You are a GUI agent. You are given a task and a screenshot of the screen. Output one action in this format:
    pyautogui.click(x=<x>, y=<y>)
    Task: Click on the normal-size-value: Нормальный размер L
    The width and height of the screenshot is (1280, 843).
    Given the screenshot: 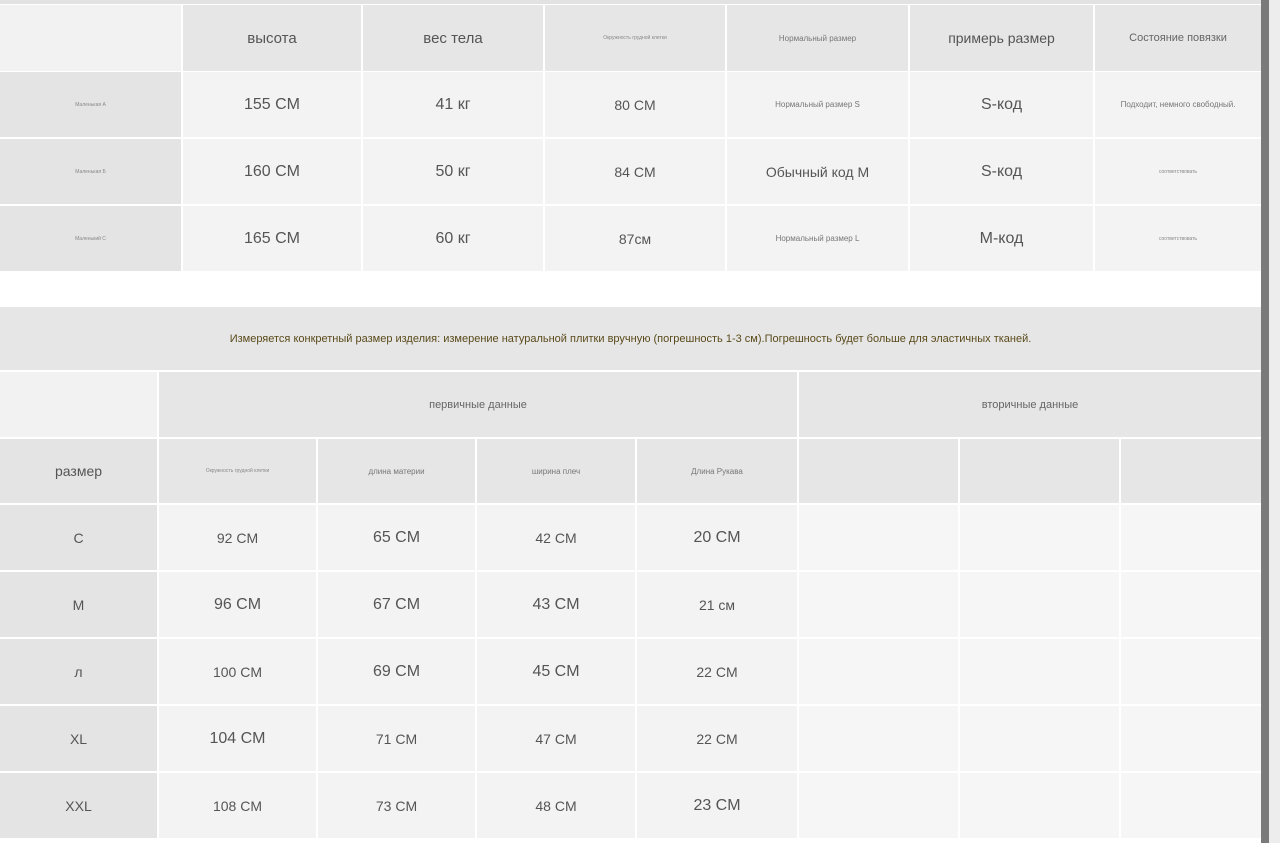 What is the action you would take?
    pyautogui.click(x=817, y=238)
    